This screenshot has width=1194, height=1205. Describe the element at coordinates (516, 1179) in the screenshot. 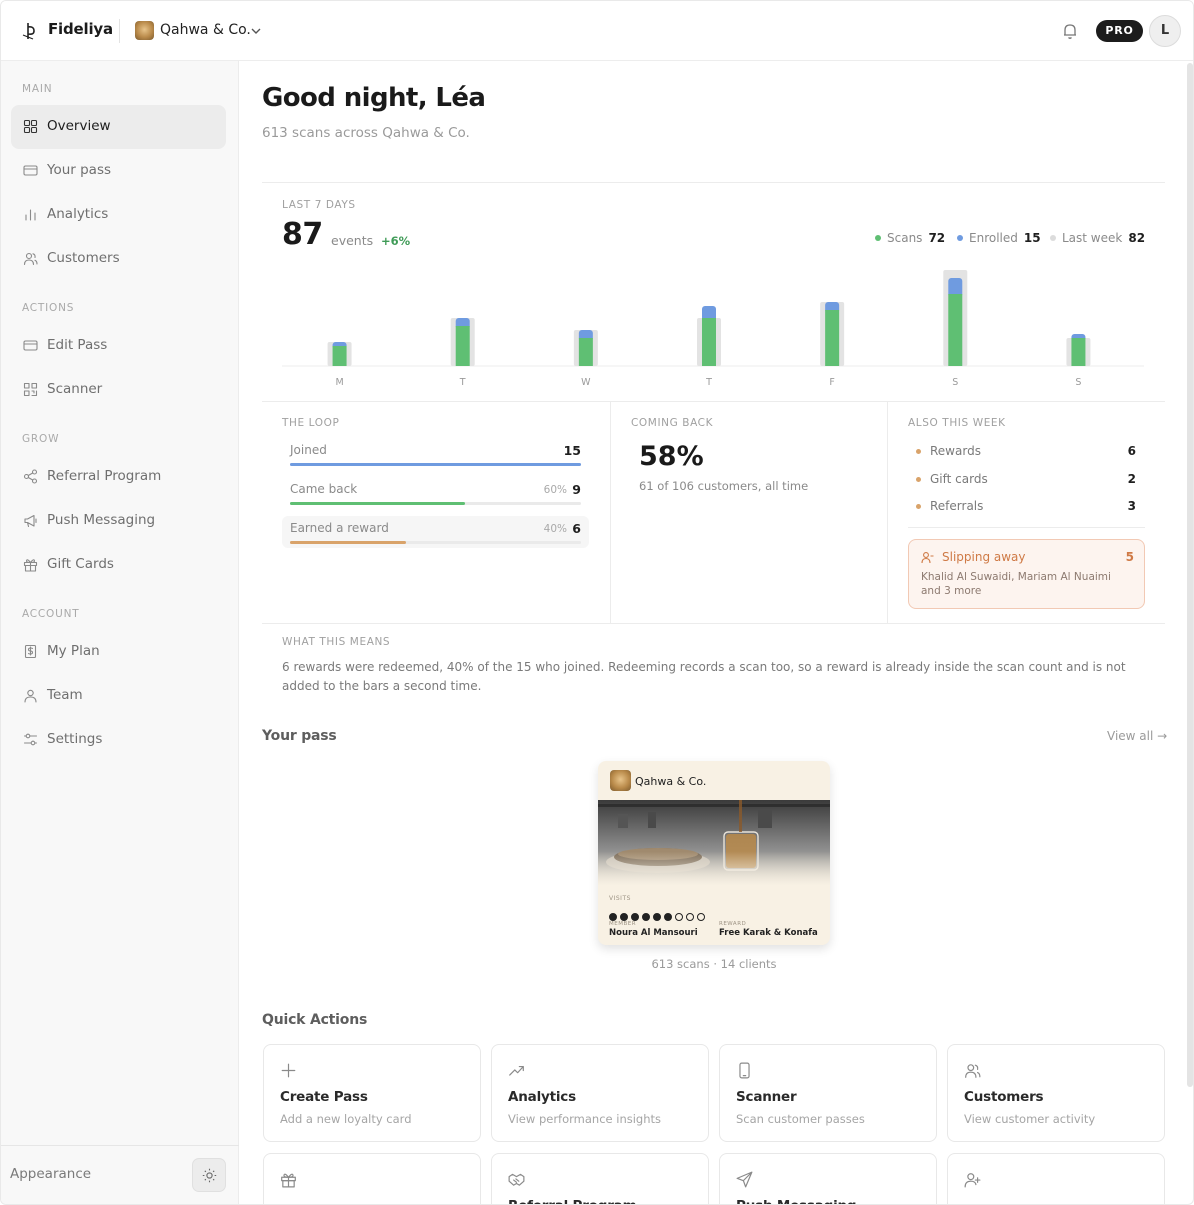

I see `handshake-icon` at that location.